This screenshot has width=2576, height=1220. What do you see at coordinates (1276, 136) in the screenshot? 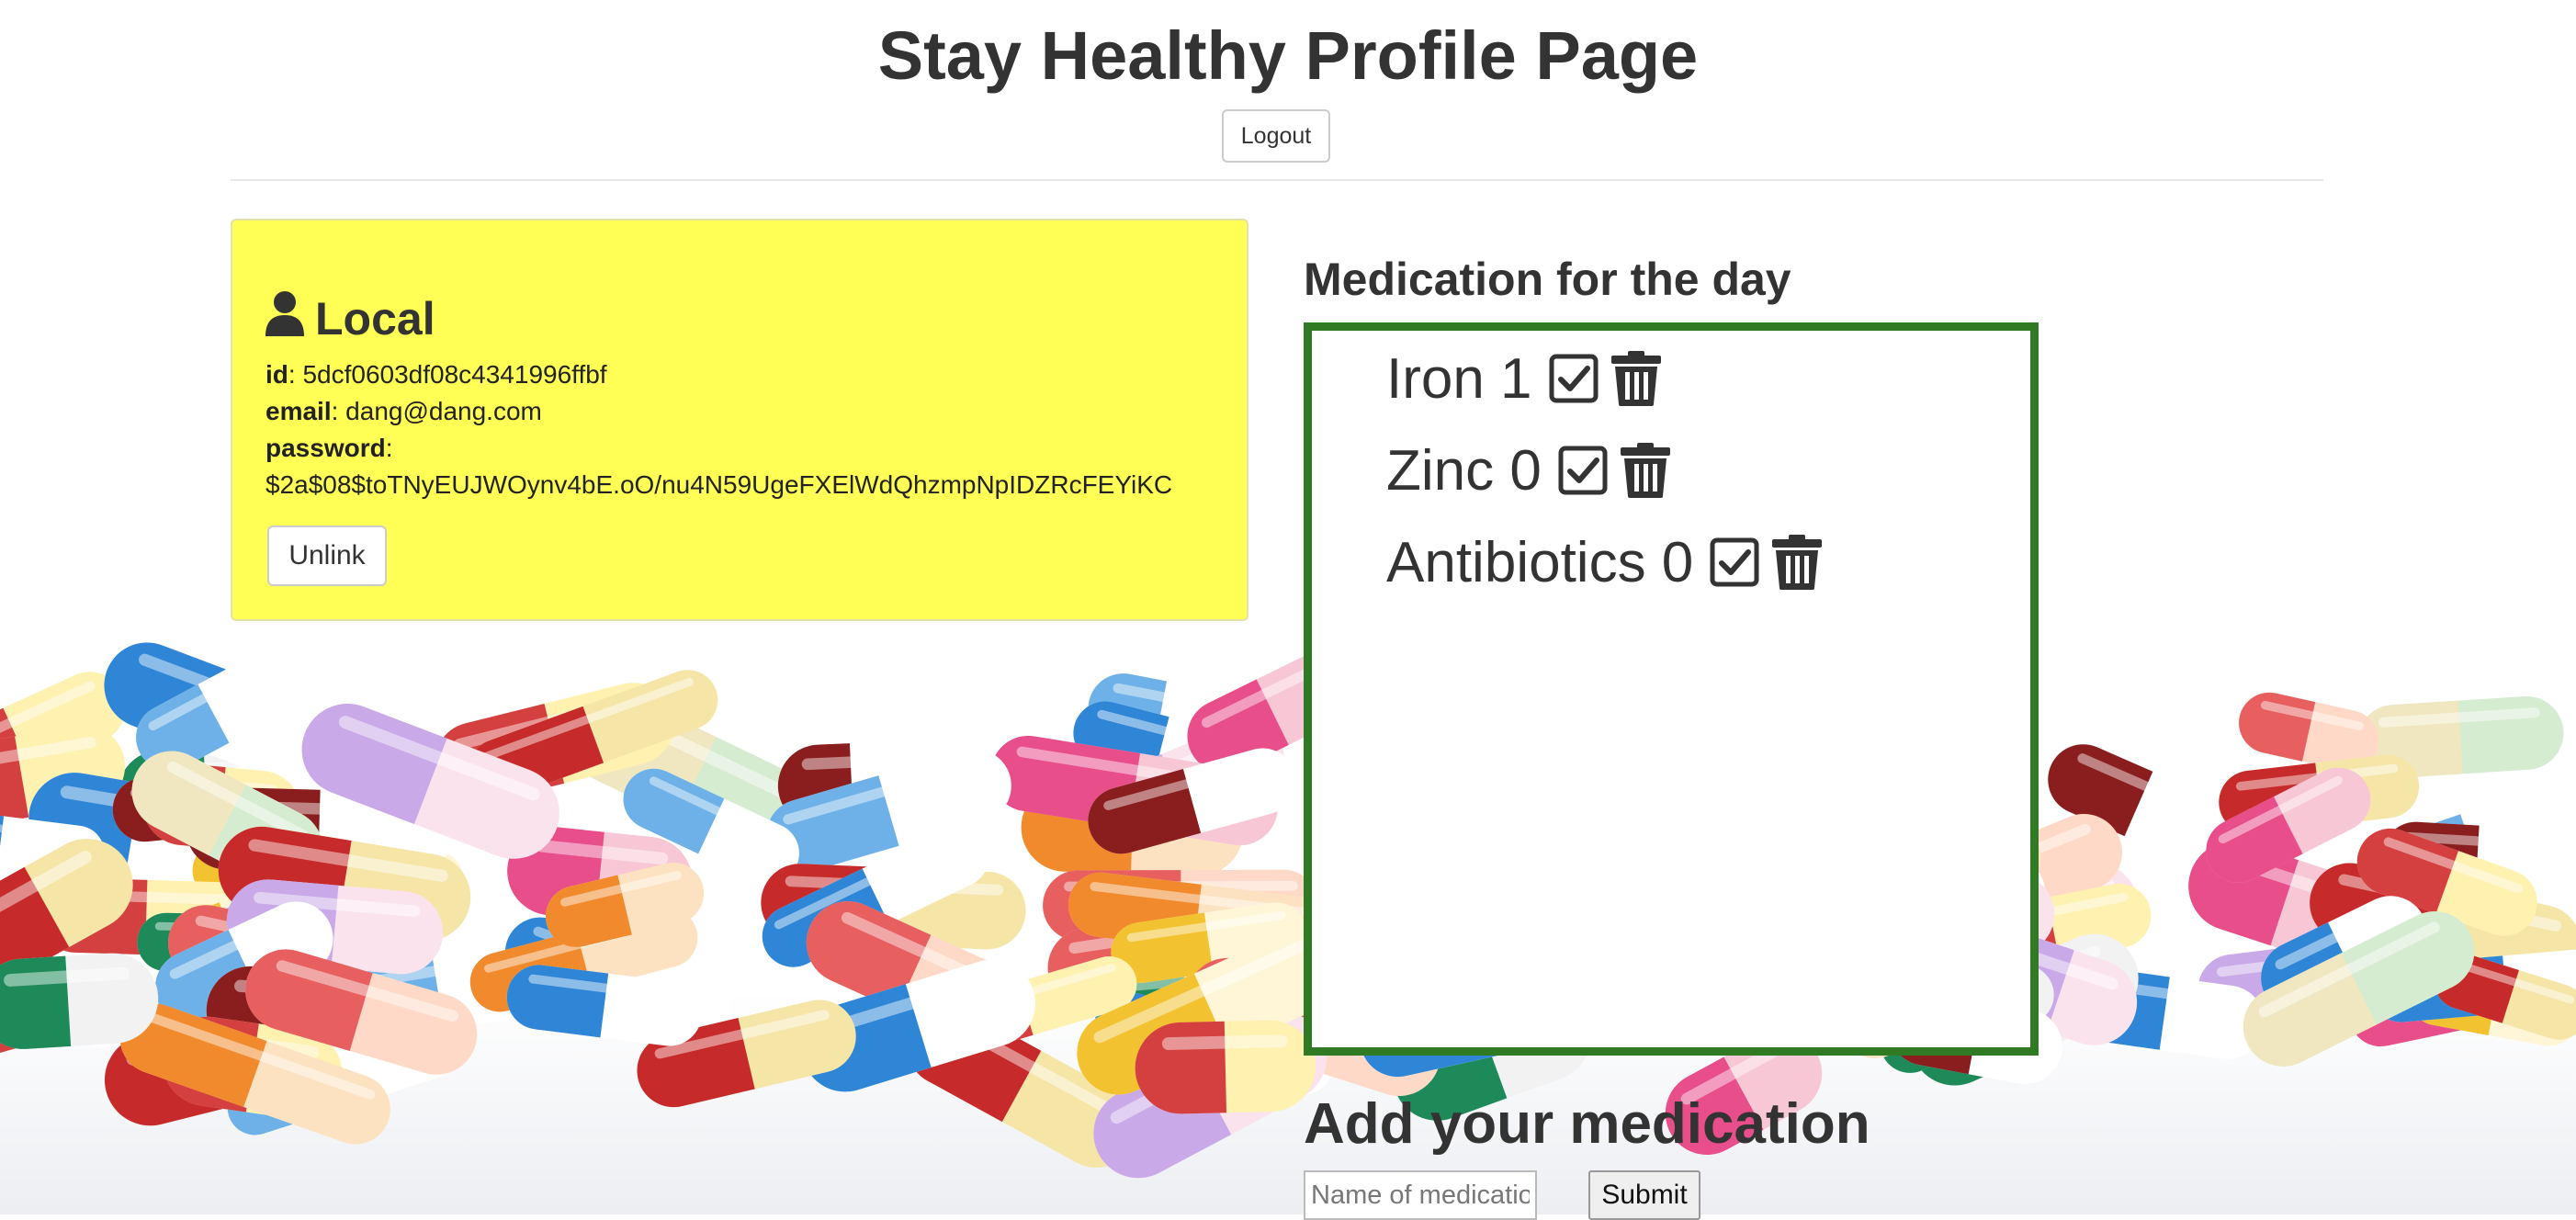
I see `logout-button: Logout` at bounding box center [1276, 136].